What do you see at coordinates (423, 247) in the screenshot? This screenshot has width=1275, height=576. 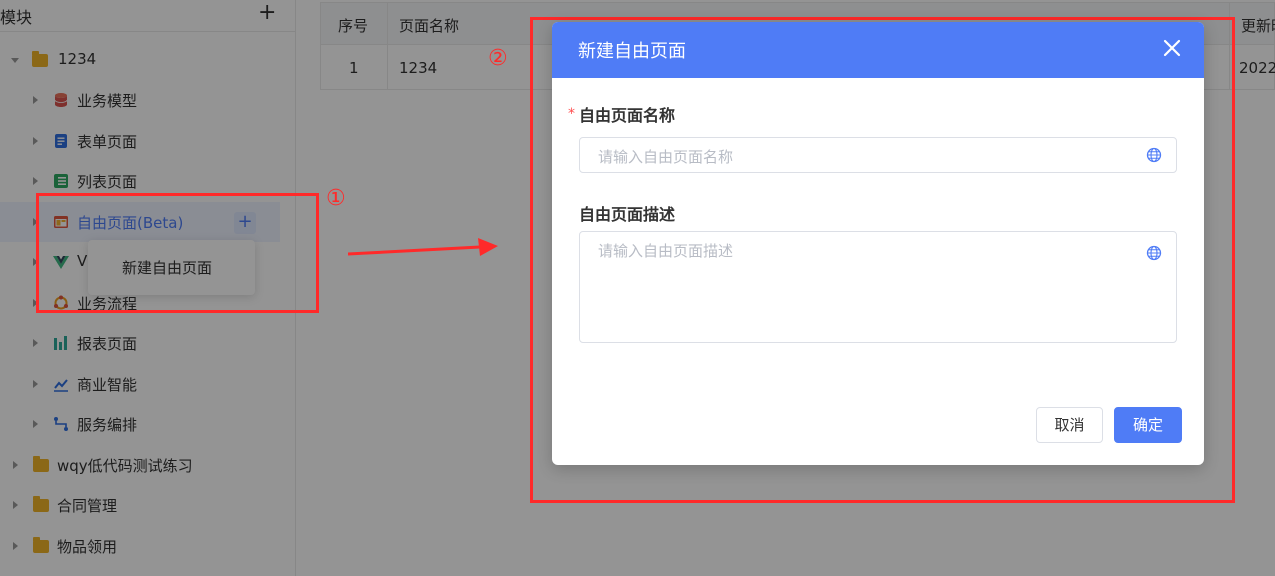 I see `annotation-arrow` at bounding box center [423, 247].